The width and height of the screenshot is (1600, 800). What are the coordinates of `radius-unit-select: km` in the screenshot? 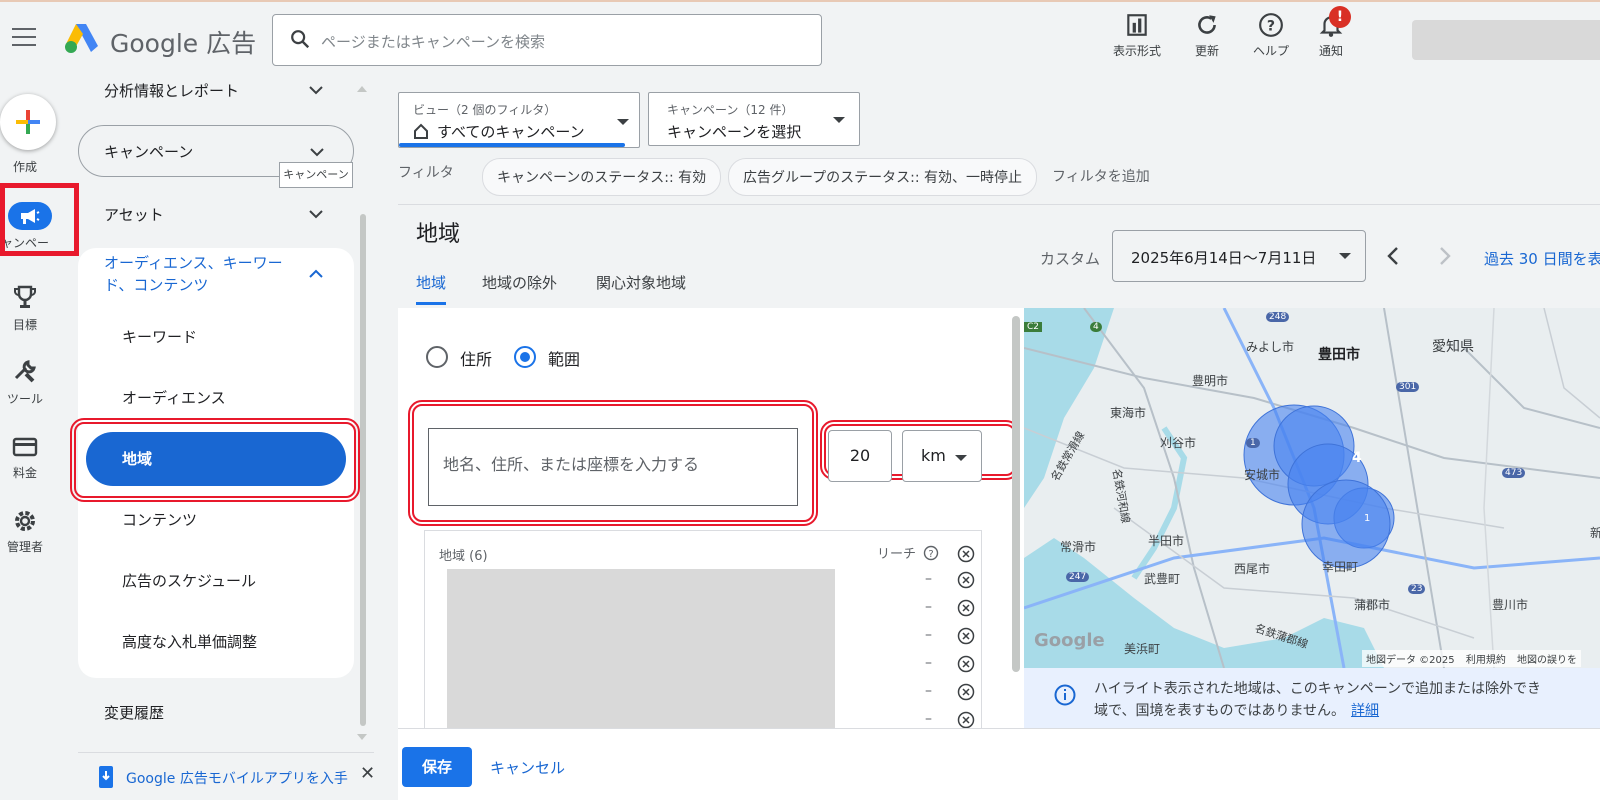 It's located at (942, 456).